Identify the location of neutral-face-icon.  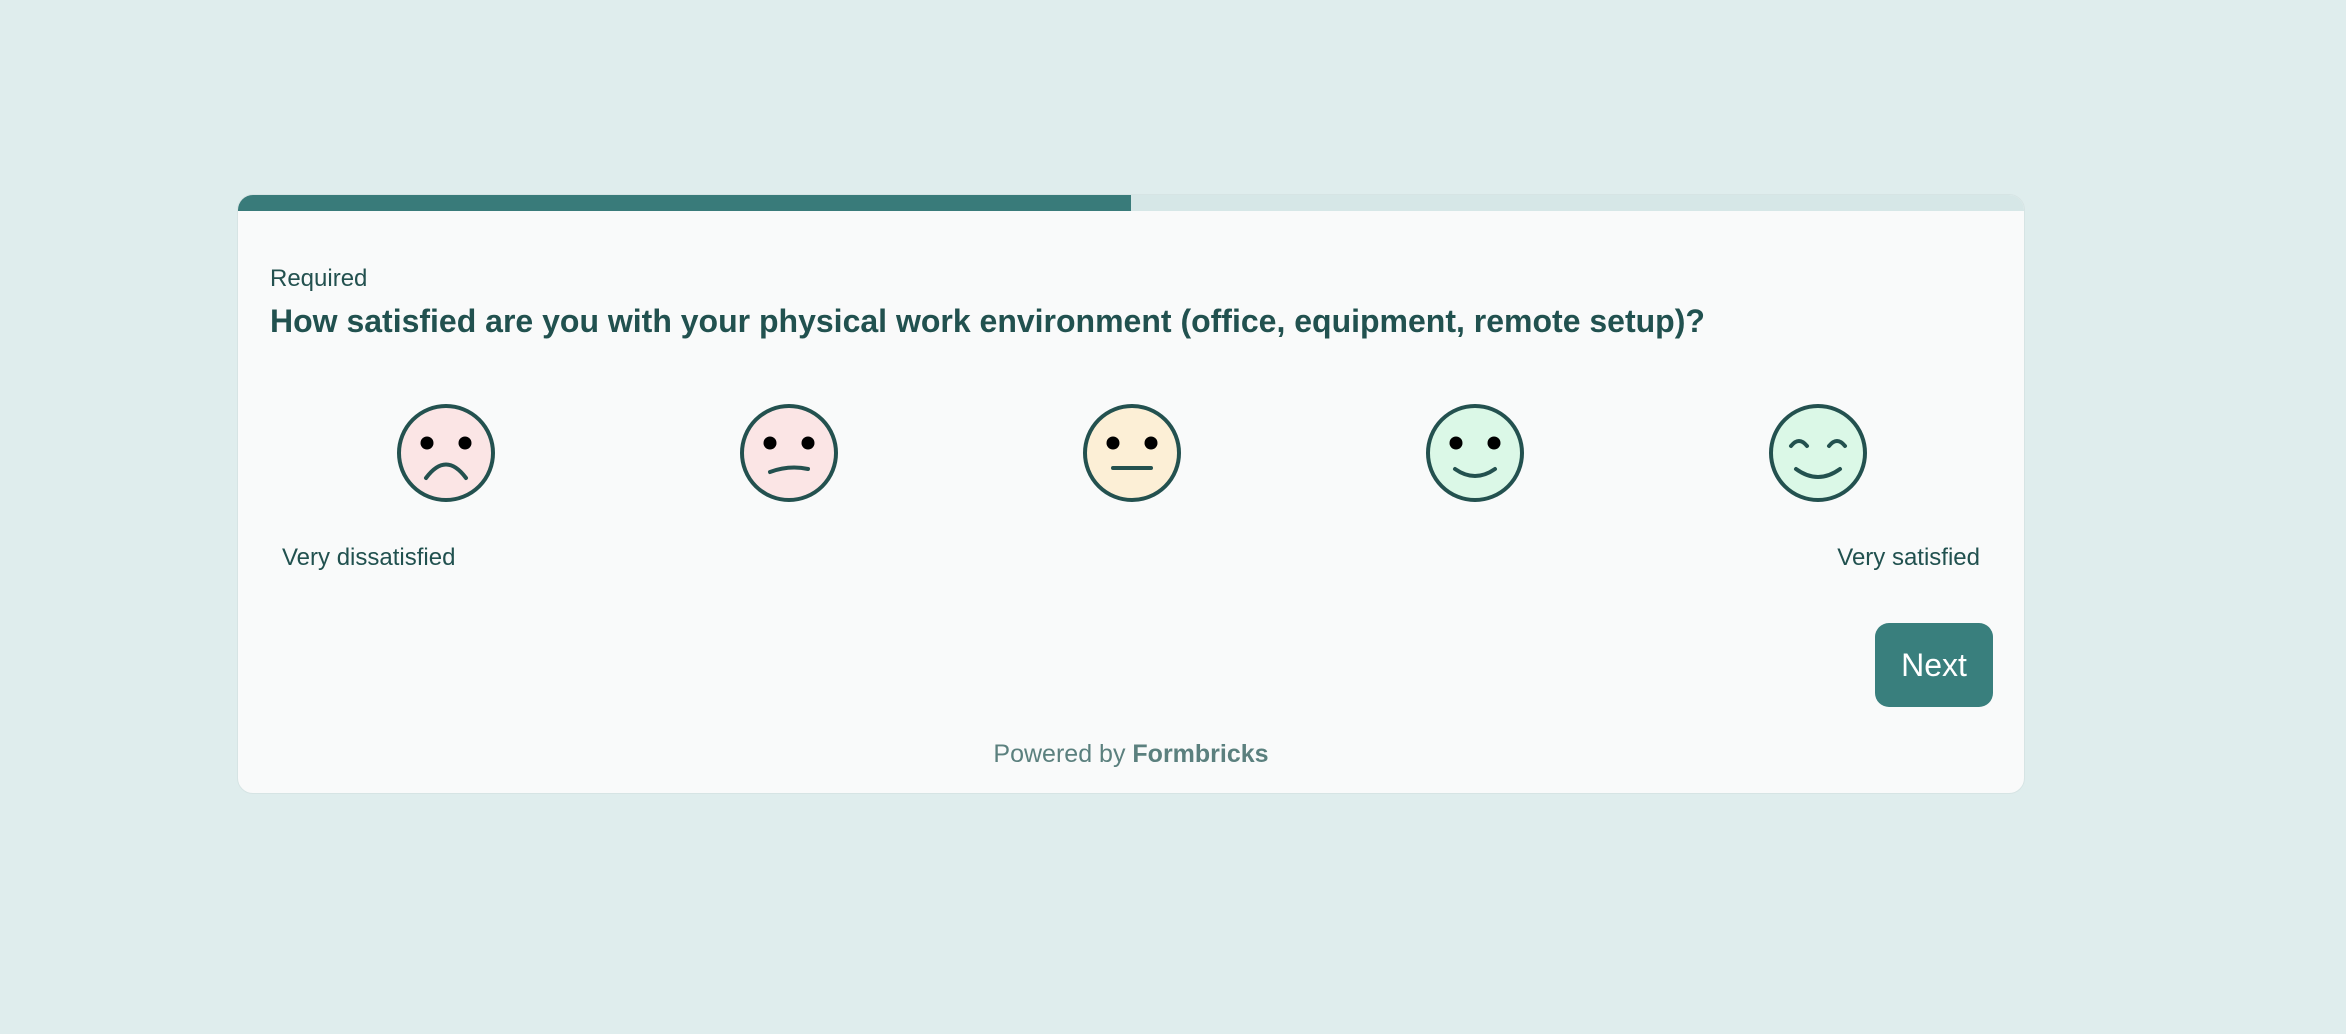
(1132, 453).